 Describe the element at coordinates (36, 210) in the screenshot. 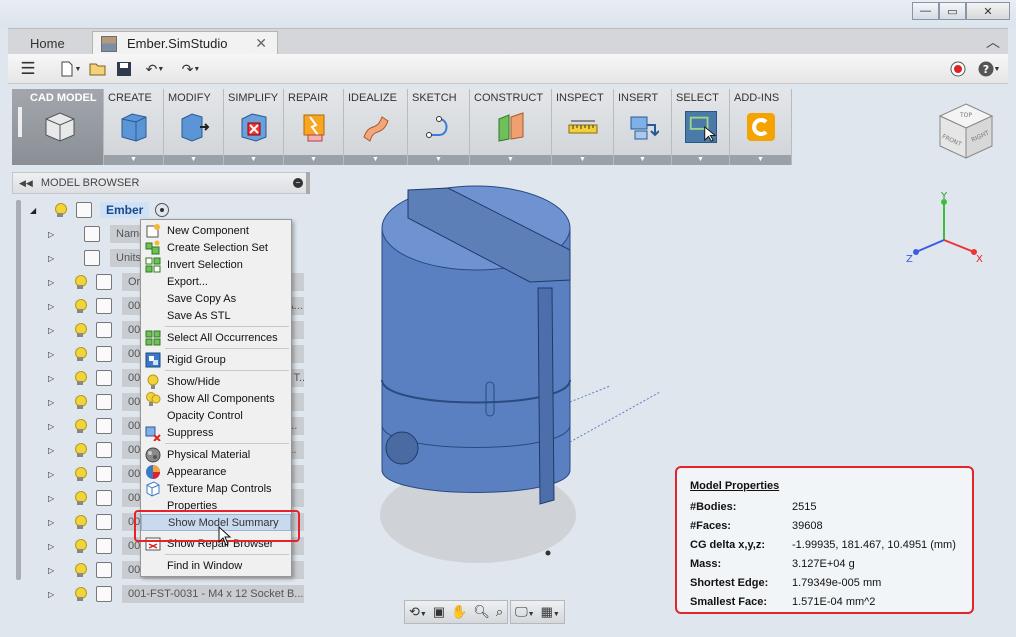

I see `expand-icon: ◢` at that location.